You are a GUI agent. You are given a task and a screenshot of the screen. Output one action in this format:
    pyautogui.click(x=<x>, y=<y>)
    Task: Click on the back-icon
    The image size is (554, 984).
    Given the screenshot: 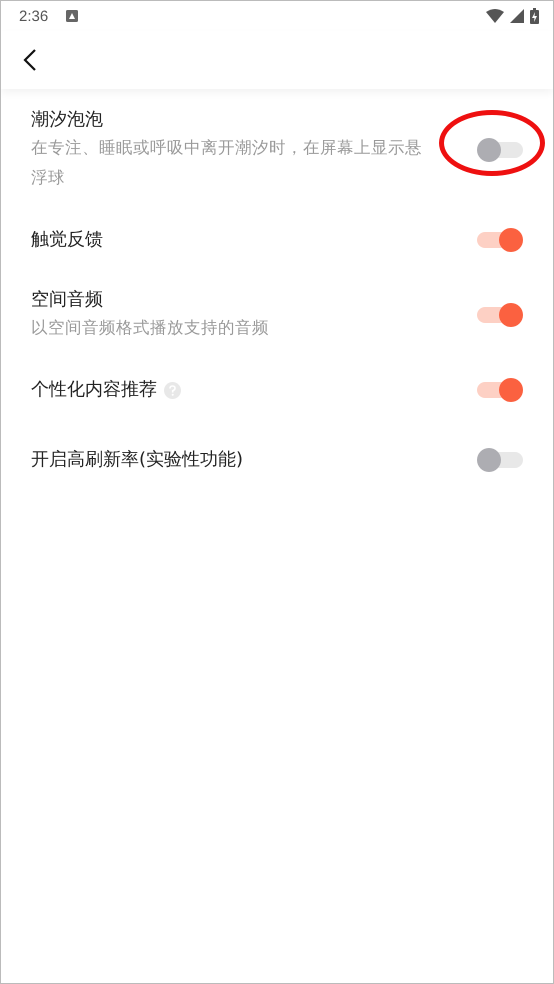 What is the action you would take?
    pyautogui.click(x=30, y=60)
    